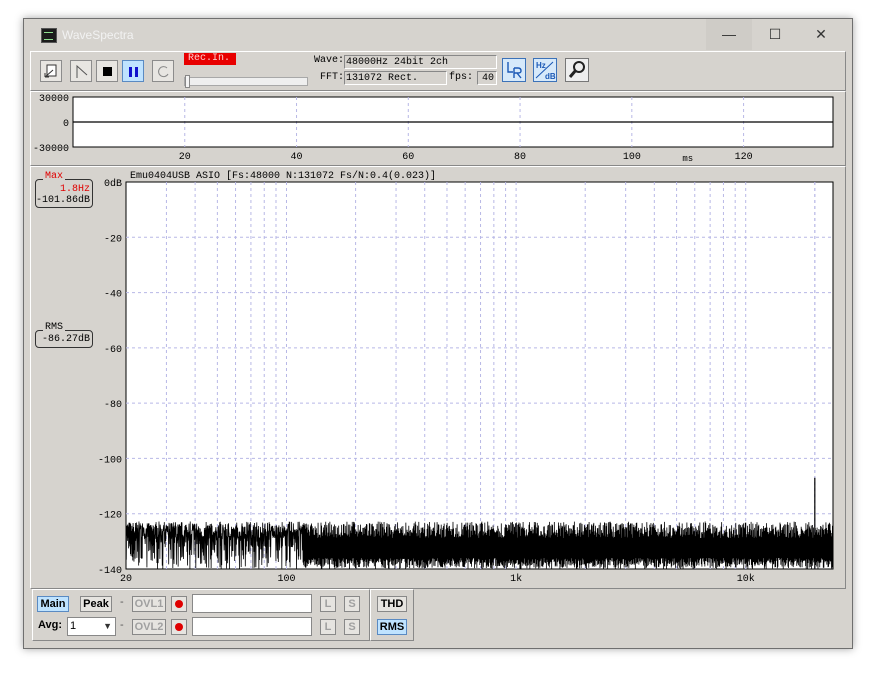  I want to click on ovl1-record-button, so click(179, 604).